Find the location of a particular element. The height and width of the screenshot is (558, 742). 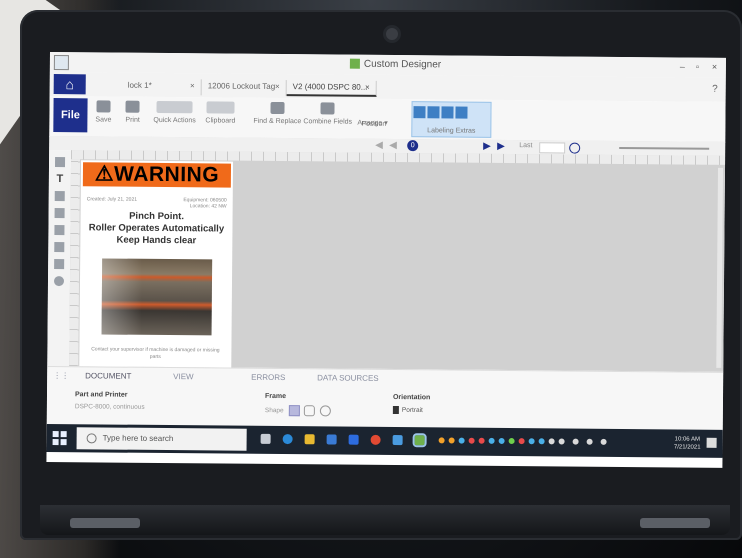

shape-option-circle is located at coordinates (326, 411).